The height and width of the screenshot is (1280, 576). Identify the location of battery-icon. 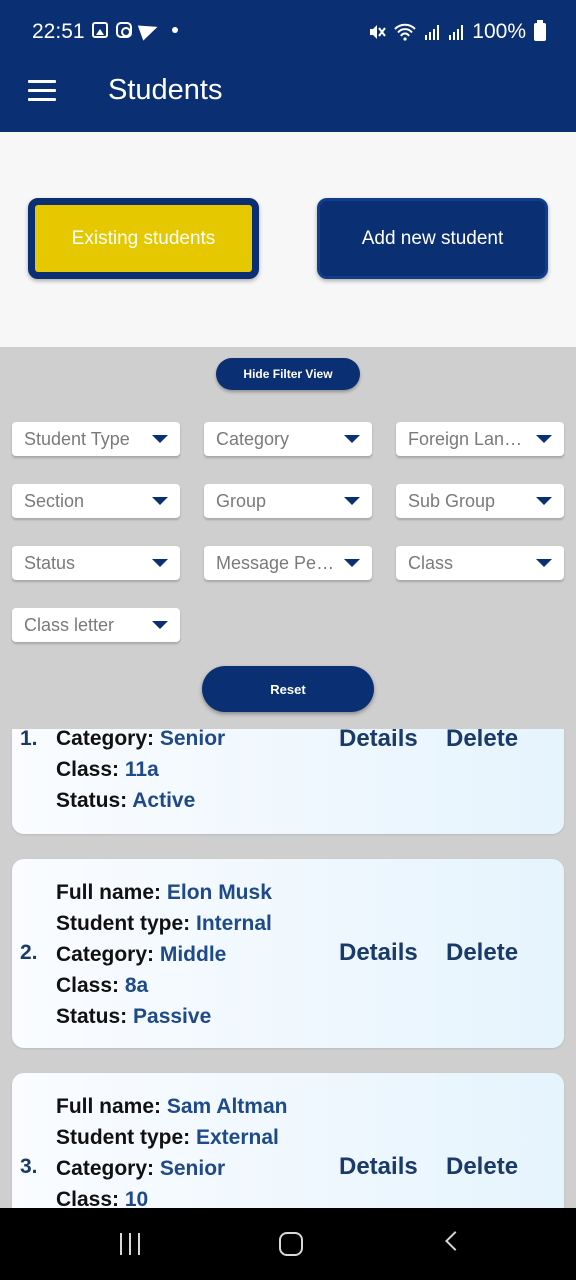
(540, 30).